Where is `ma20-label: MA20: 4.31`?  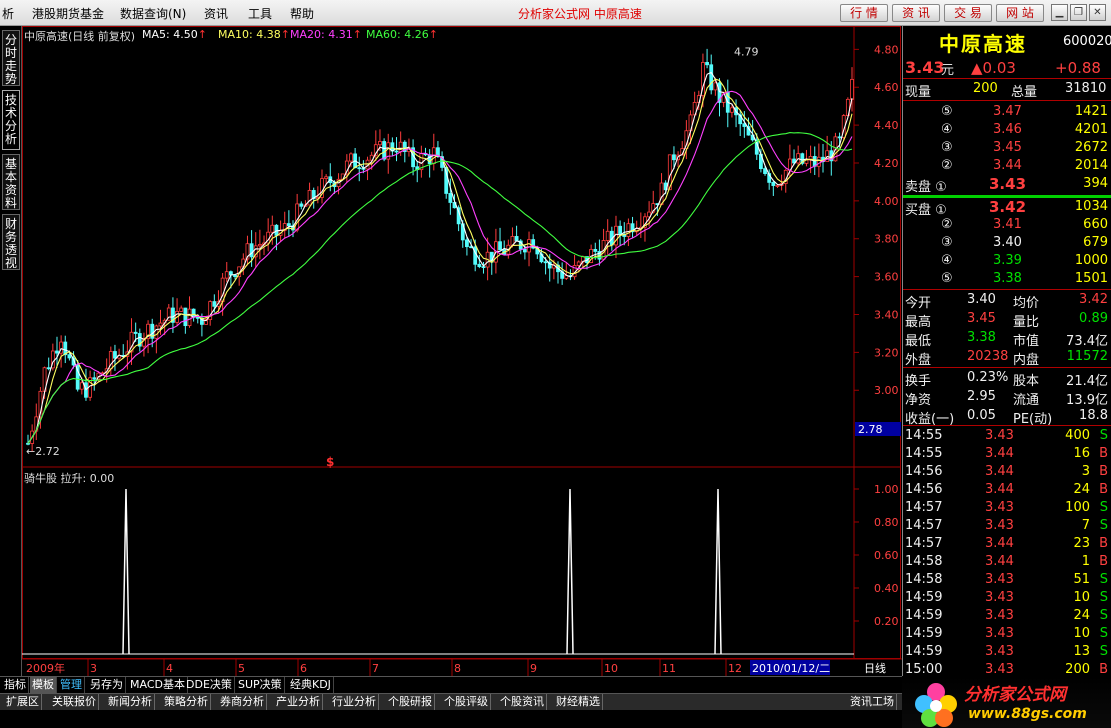
ma20-label: MA20: 4.31 is located at coordinates (321, 34).